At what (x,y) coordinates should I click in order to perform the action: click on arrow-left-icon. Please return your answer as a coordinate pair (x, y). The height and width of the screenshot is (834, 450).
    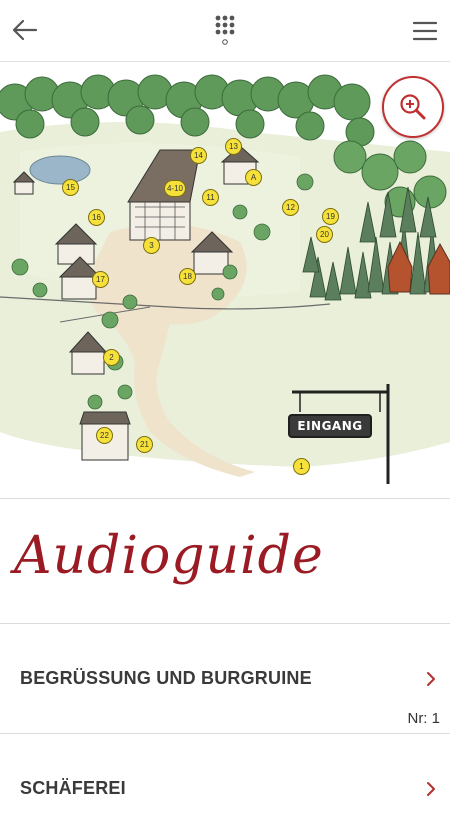
    Looking at the image, I should click on (25, 30).